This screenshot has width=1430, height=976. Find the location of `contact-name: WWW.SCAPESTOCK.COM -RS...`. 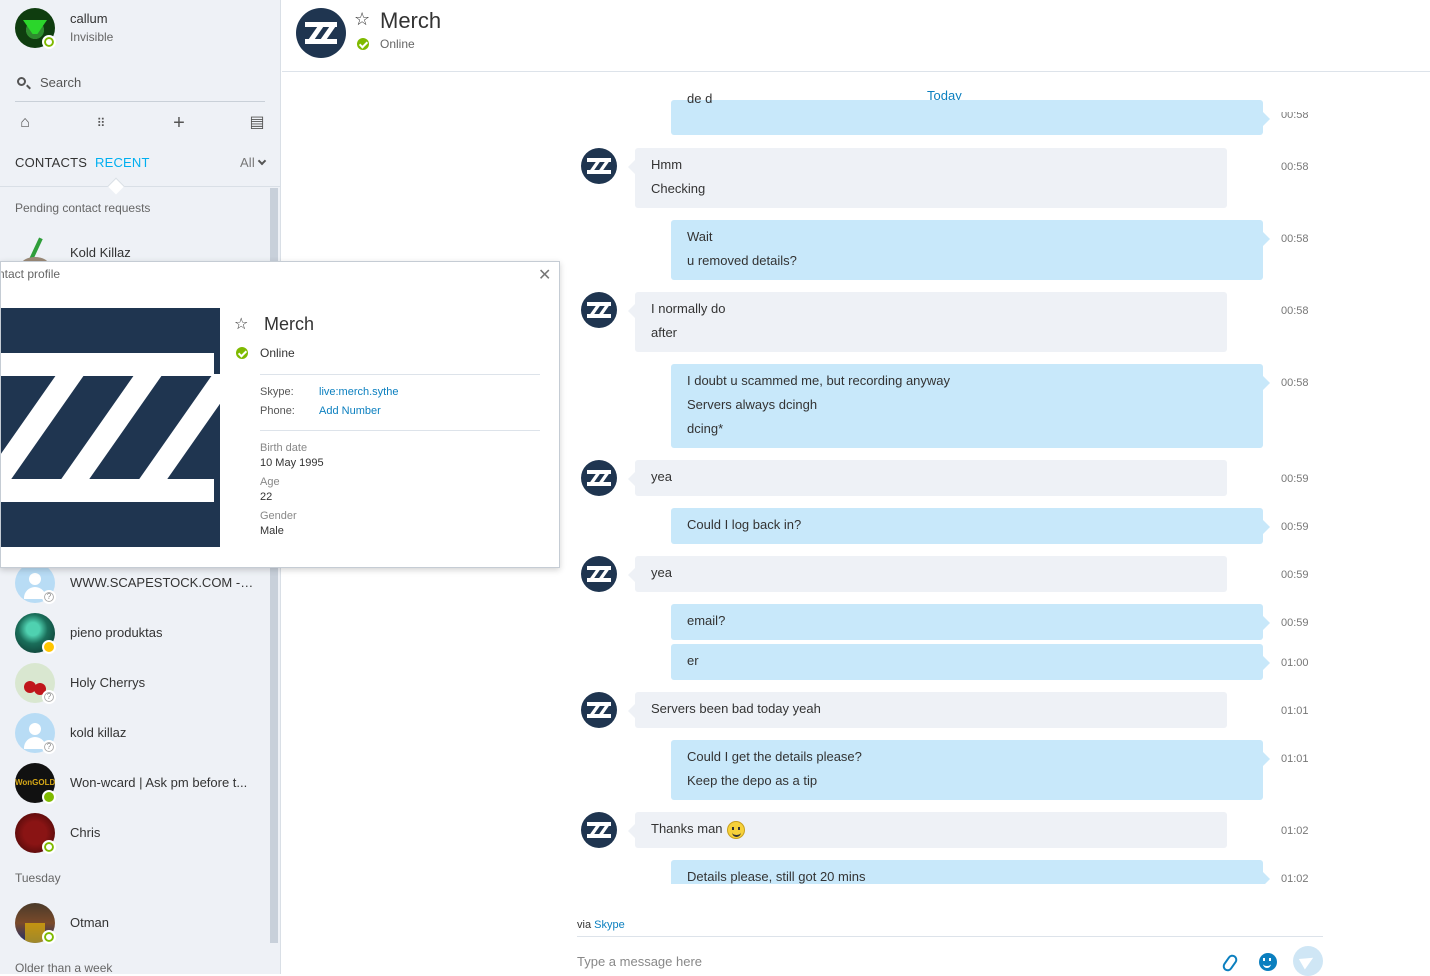

contact-name: WWW.SCAPESTOCK.COM -RS... is located at coordinates (165, 582).